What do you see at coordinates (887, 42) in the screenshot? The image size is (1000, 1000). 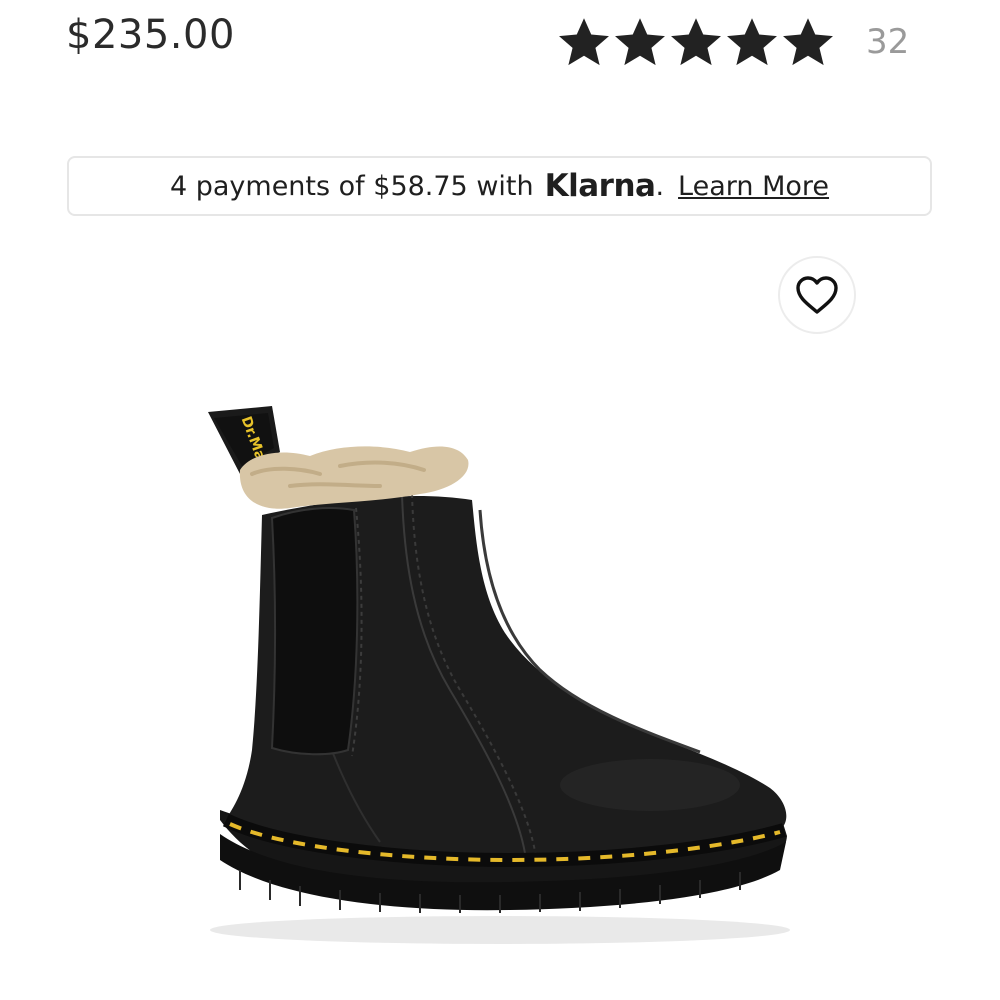 I see `review-count: 32` at bounding box center [887, 42].